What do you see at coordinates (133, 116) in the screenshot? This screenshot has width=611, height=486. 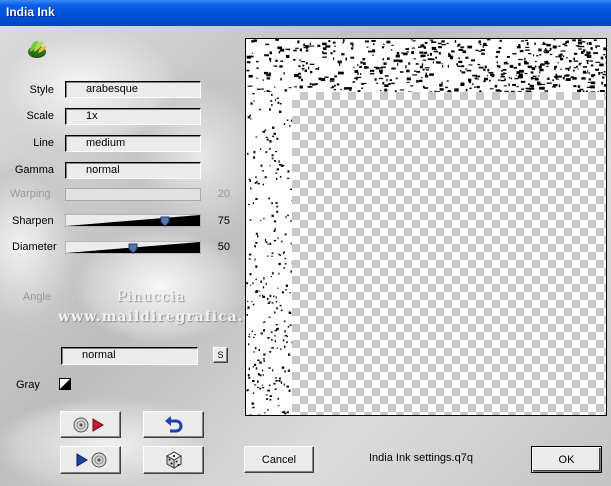 I see `scale-select: 1x` at bounding box center [133, 116].